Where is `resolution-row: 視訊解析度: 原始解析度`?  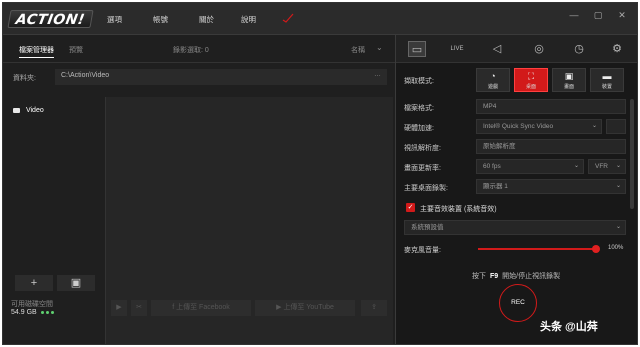 resolution-row: 視訊解析度: 原始解析度 is located at coordinates (512, 147).